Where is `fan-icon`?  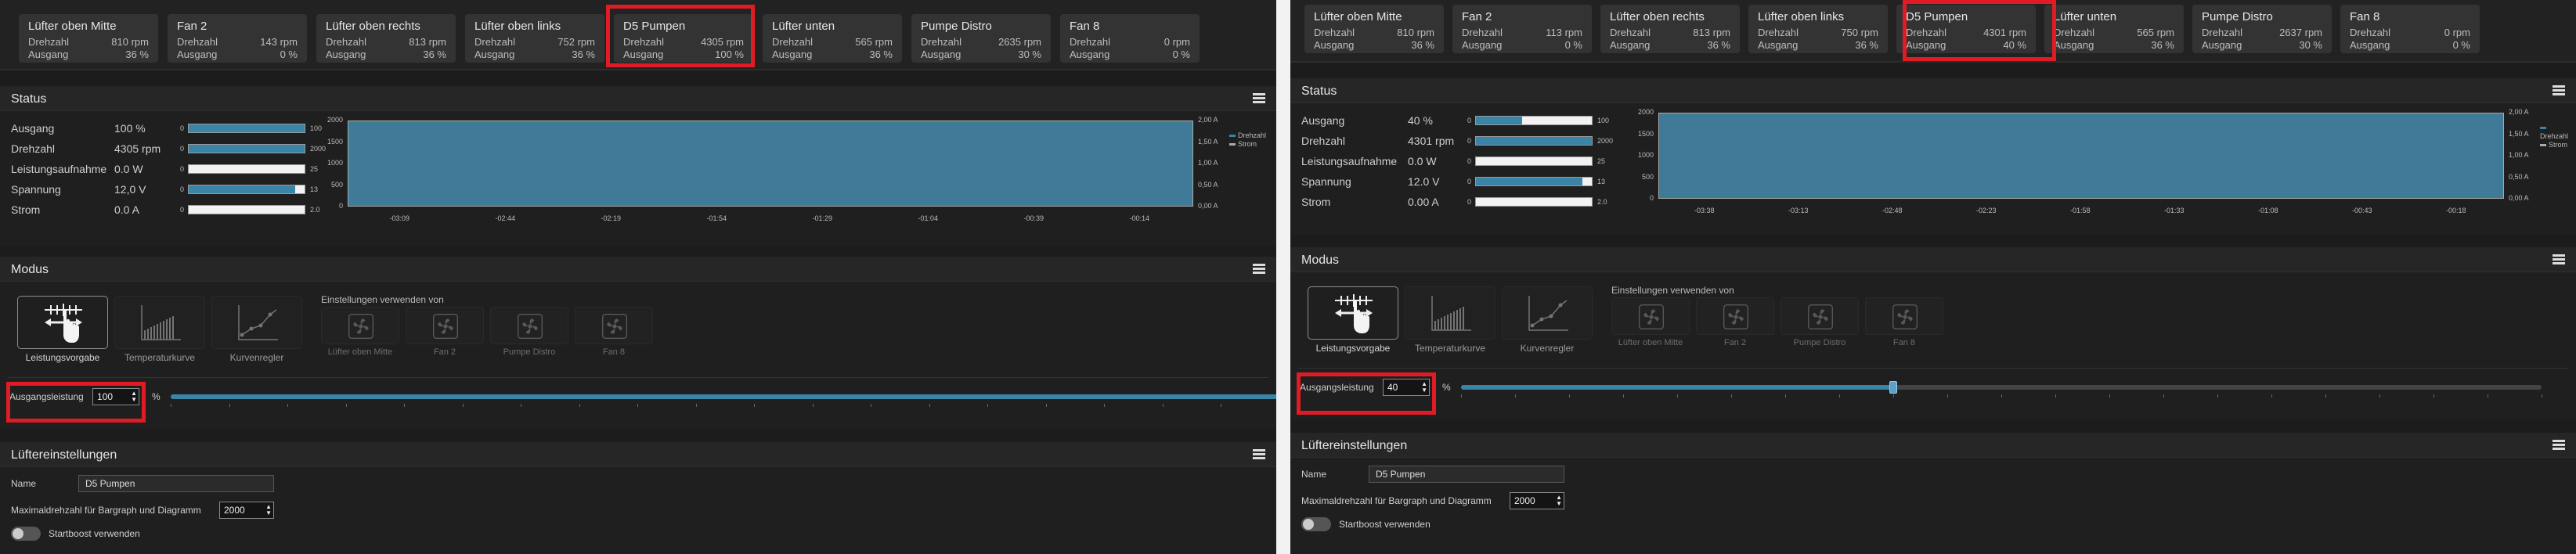 fan-icon is located at coordinates (1735, 316).